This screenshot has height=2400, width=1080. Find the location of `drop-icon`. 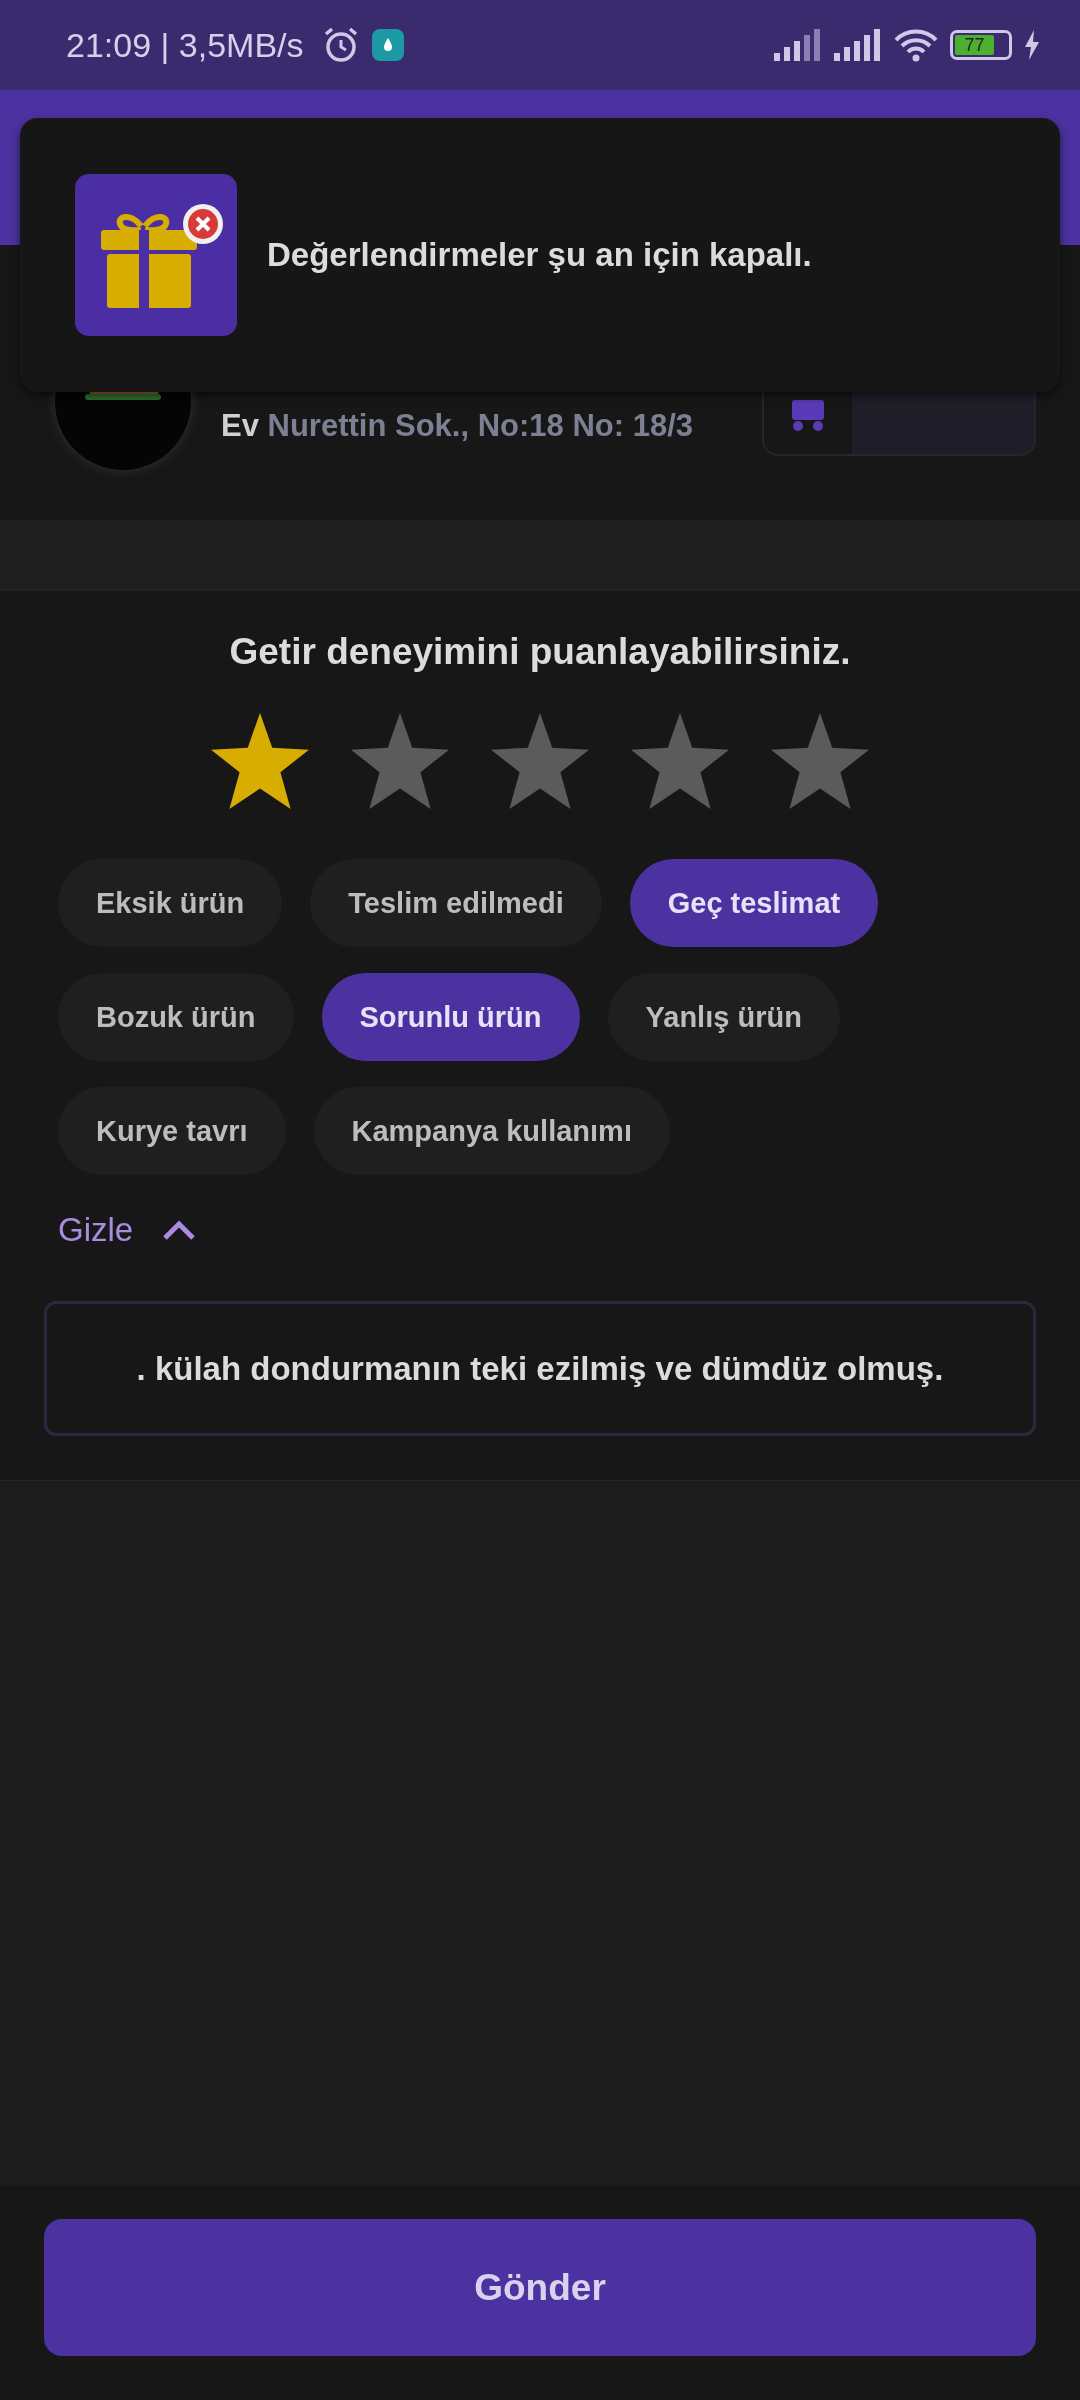

drop-icon is located at coordinates (387, 45).